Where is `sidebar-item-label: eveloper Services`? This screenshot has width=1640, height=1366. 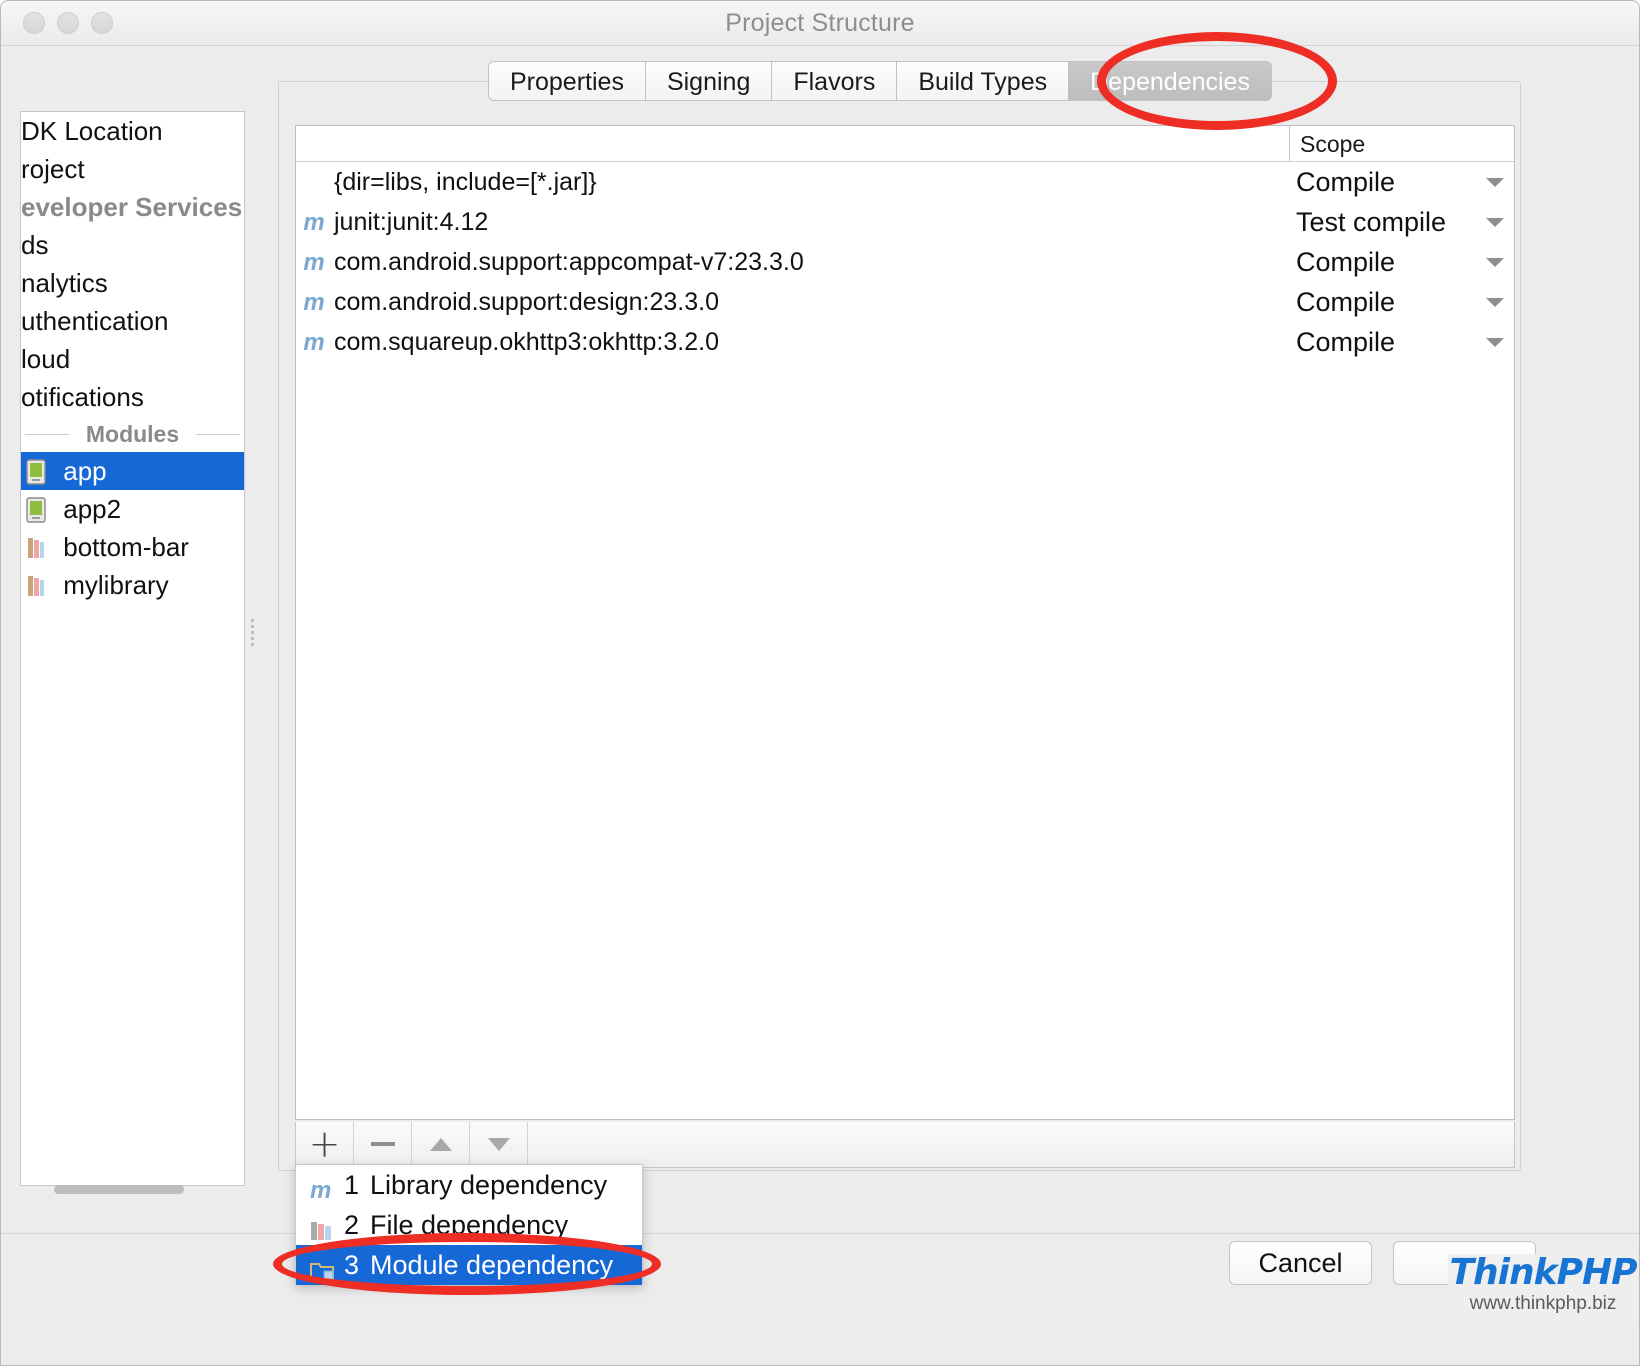 sidebar-item-label: eveloper Services is located at coordinates (132, 207).